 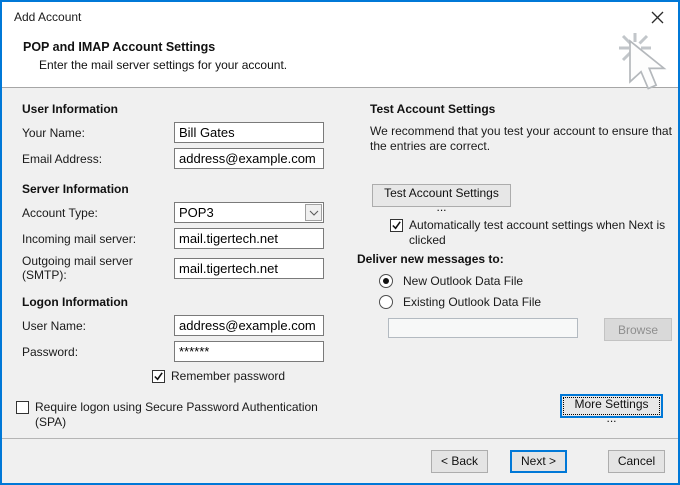 What do you see at coordinates (228, 376) in the screenshot?
I see `remember-password-label: Remember password` at bounding box center [228, 376].